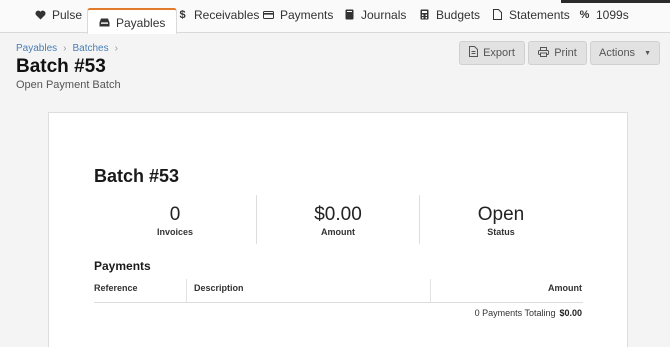 The height and width of the screenshot is (347, 670). I want to click on book-icon, so click(349, 14).